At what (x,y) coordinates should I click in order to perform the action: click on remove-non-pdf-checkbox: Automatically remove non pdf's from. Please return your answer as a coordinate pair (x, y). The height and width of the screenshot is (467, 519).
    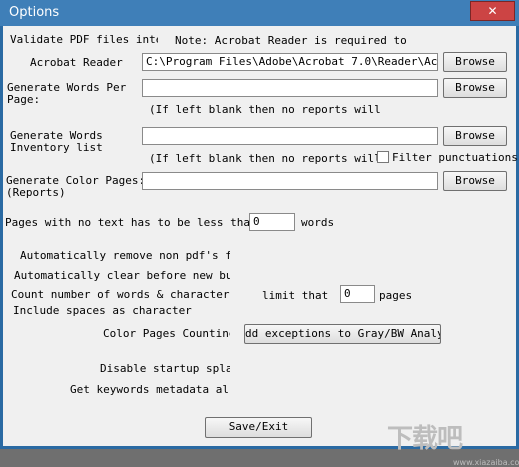
    Looking at the image, I should click on (125, 256).